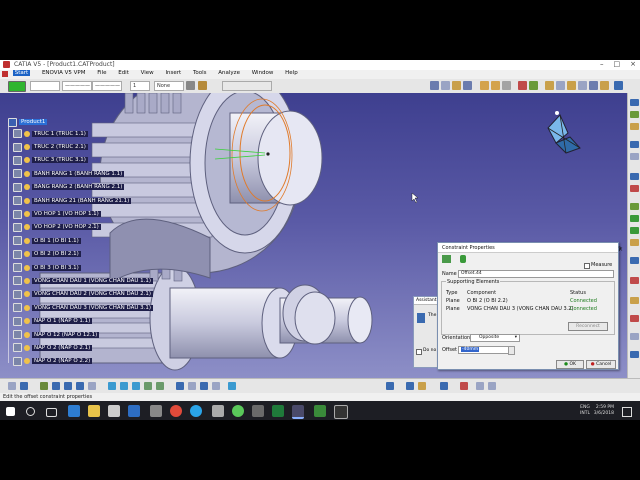 The image size is (640, 480). Describe the element at coordinates (24, 386) in the screenshot. I see `fit-all-icon` at that location.